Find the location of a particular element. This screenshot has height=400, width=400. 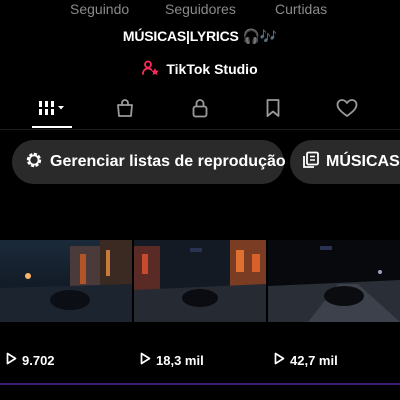

followers-label: Seguidores is located at coordinates (200, 9).